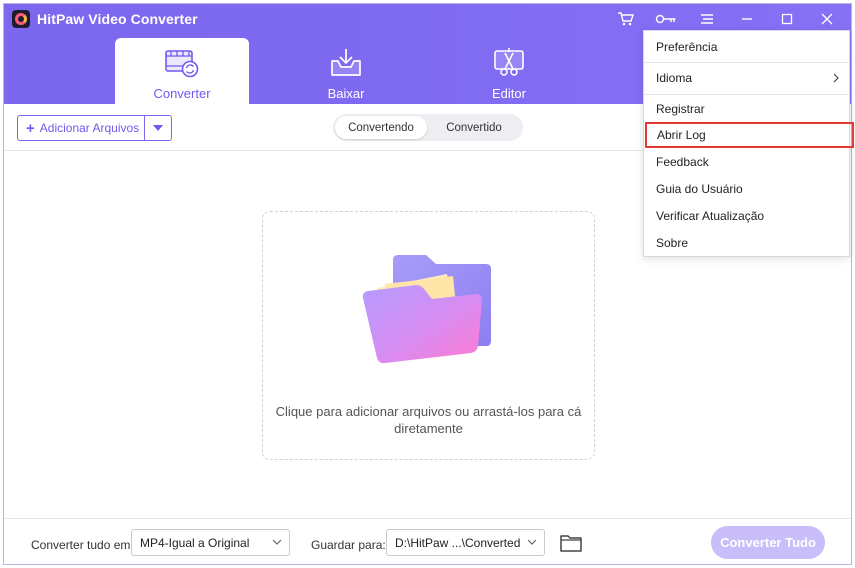 The image size is (855, 568). What do you see at coordinates (509, 64) in the screenshot?
I see `scissors-edit-icon` at bounding box center [509, 64].